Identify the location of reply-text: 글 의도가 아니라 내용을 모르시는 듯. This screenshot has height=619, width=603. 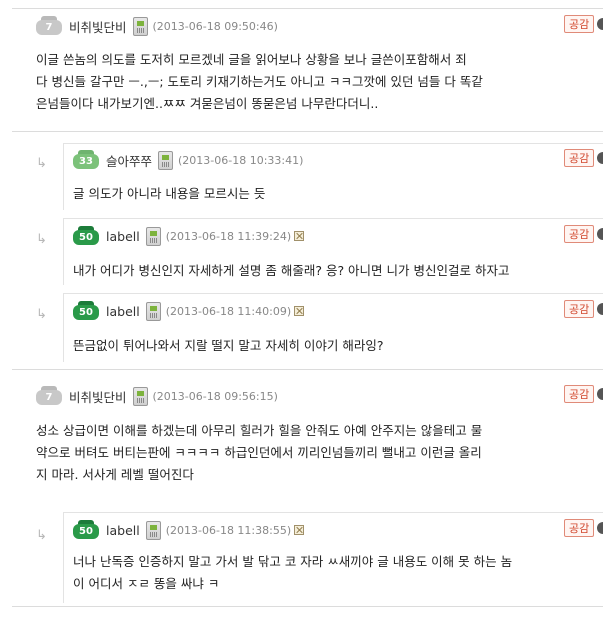
(169, 193).